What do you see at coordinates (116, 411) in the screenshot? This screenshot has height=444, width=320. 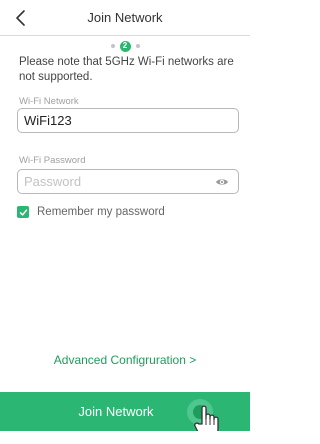 I see `join-network-label: Join Network` at bounding box center [116, 411].